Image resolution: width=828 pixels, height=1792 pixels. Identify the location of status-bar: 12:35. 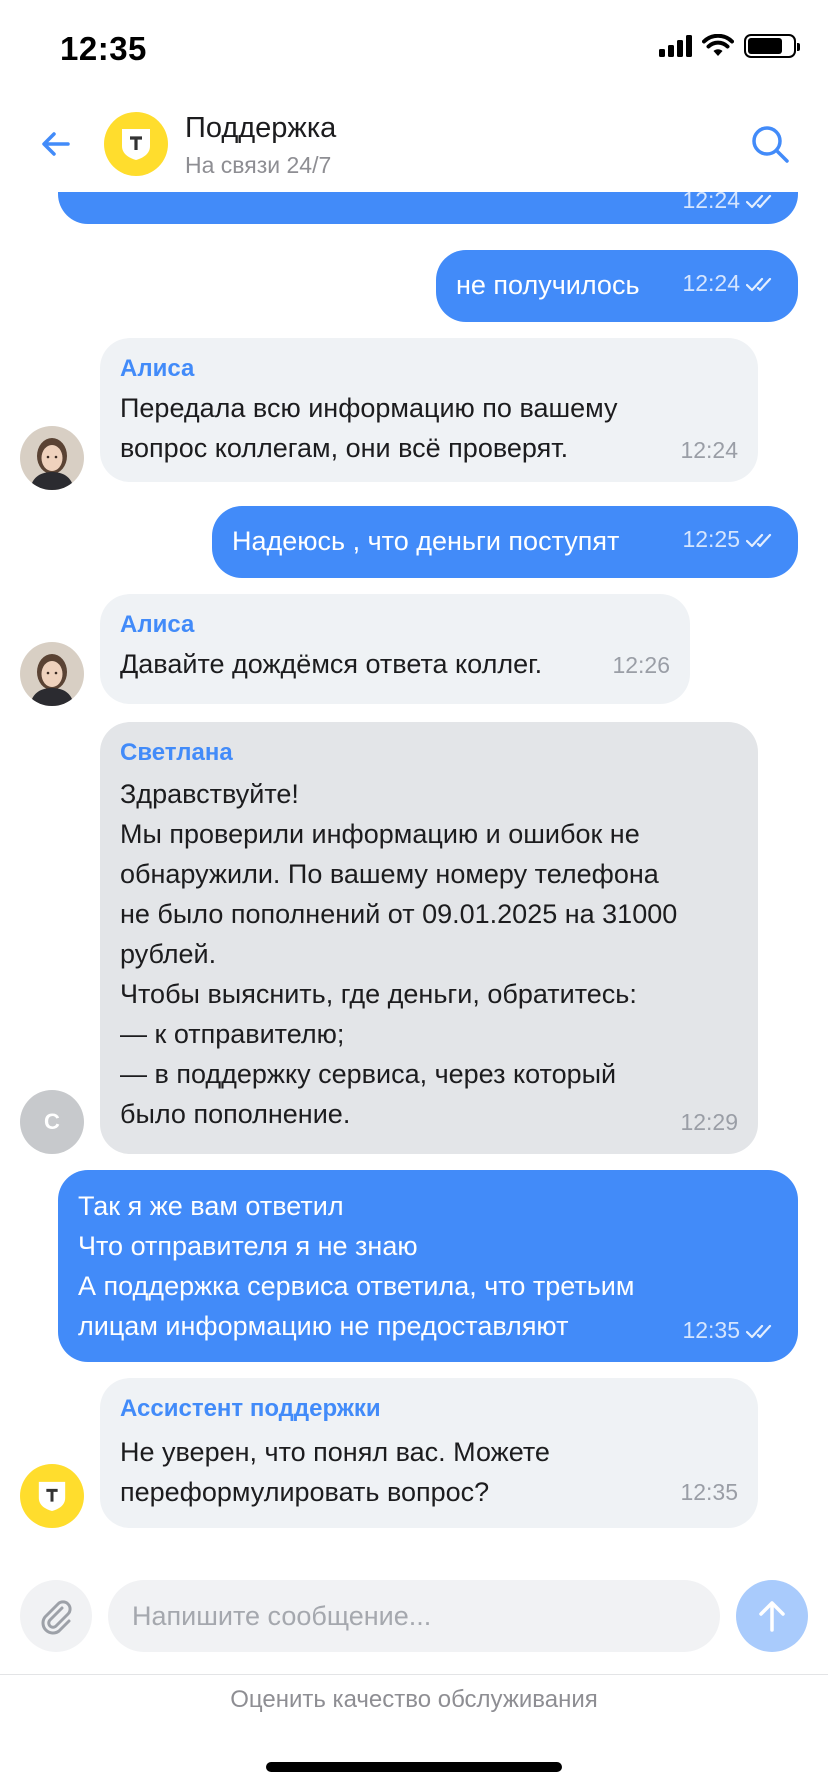
(414, 50).